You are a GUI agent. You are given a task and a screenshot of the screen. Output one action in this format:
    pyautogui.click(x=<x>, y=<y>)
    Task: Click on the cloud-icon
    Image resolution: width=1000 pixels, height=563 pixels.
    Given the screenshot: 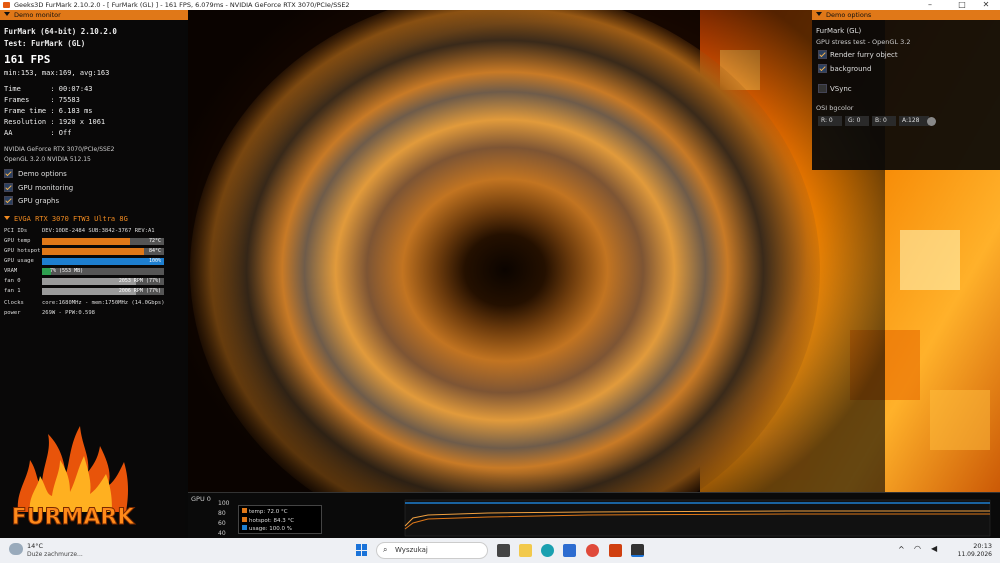 What is the action you would take?
    pyautogui.click(x=16, y=549)
    